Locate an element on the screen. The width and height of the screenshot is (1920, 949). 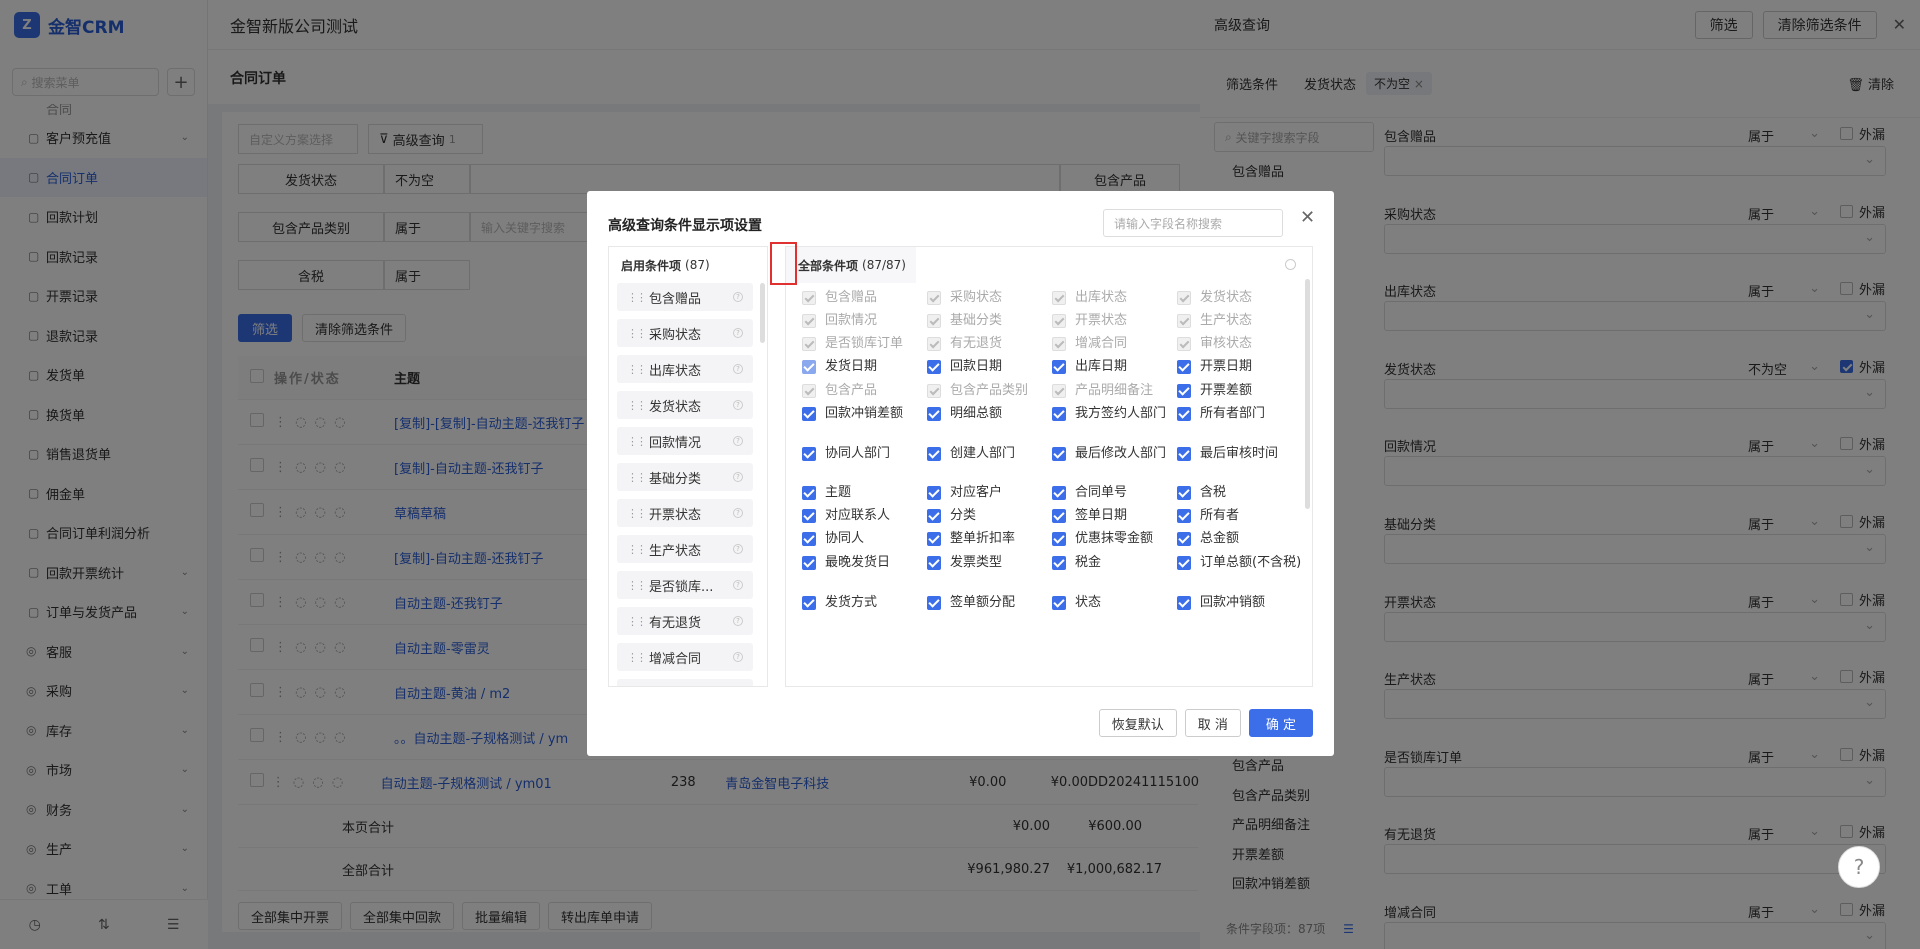
option-item: 发票类型 is located at coordinates (989, 568).